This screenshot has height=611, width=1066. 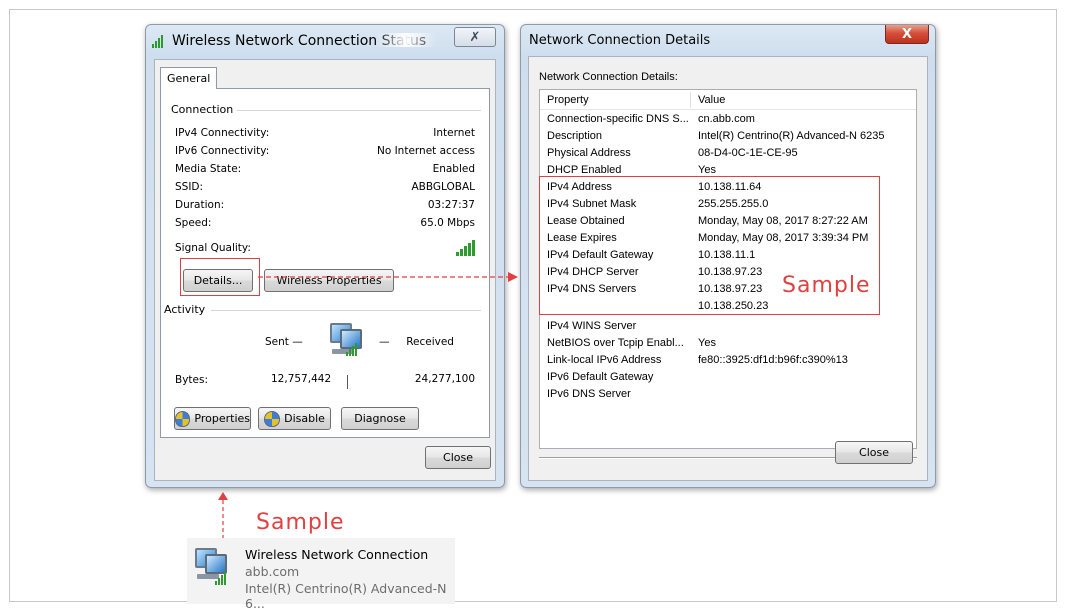 I want to click on info-row: SSID: ABBGLOBAL, so click(x=325, y=186).